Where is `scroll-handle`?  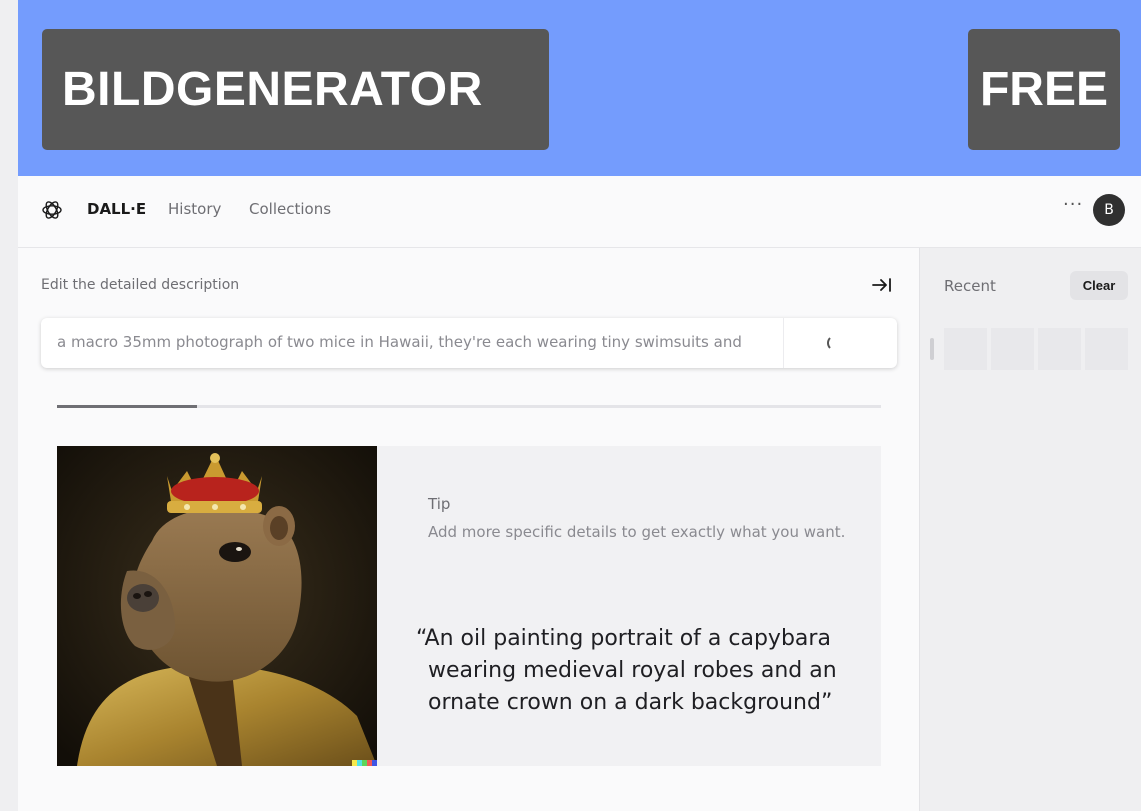 scroll-handle is located at coordinates (932, 349).